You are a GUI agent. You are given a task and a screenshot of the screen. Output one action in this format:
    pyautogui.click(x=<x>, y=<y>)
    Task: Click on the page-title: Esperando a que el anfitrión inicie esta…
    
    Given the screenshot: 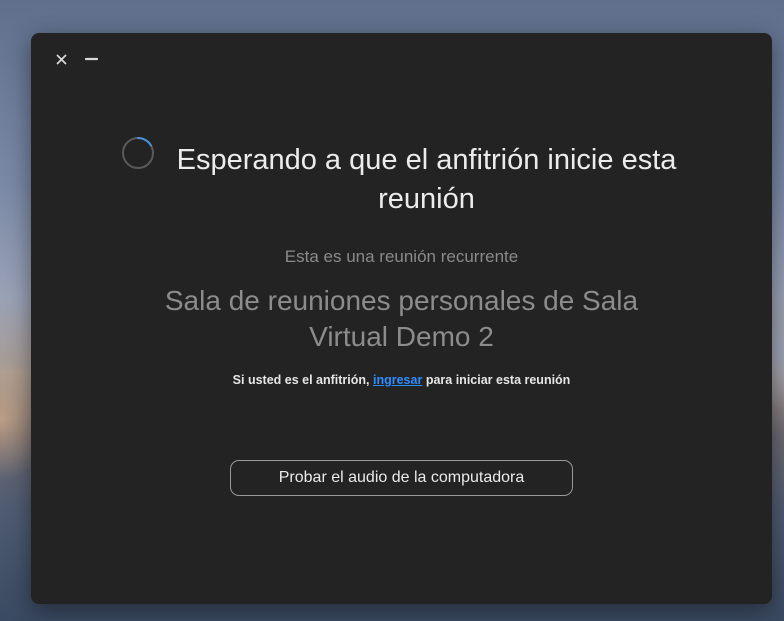 What is the action you would take?
    pyautogui.click(x=426, y=179)
    